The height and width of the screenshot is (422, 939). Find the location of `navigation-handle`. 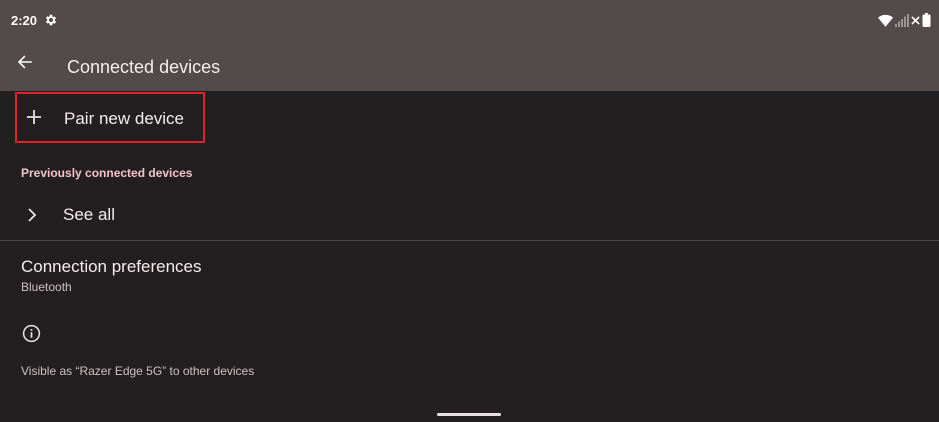

navigation-handle is located at coordinates (469, 414).